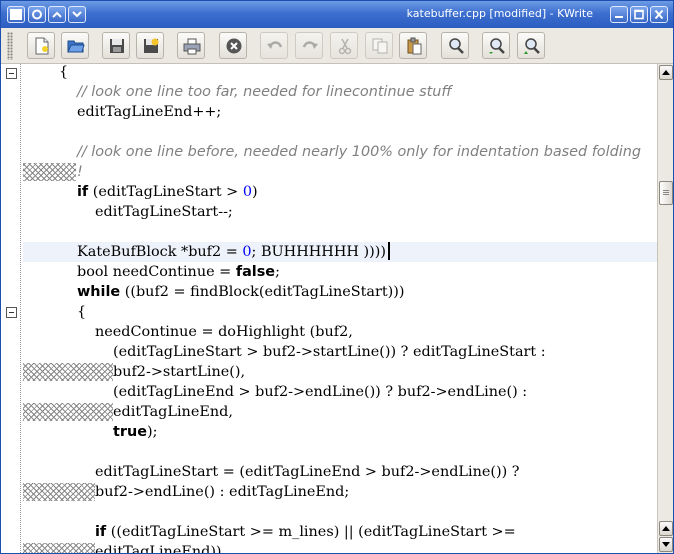 The height and width of the screenshot is (554, 674). I want to click on close-icon, so click(659, 14).